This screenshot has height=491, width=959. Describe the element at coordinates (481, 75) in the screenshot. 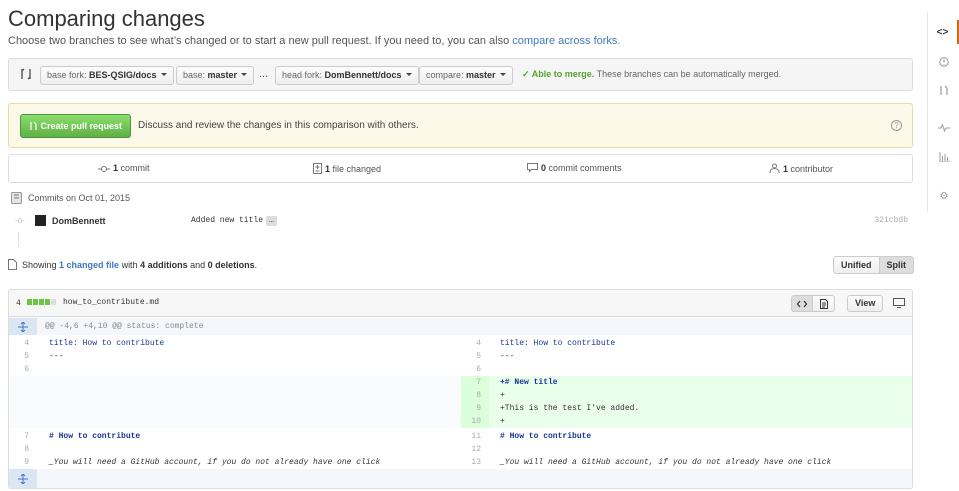

I see `compare-value: master` at that location.